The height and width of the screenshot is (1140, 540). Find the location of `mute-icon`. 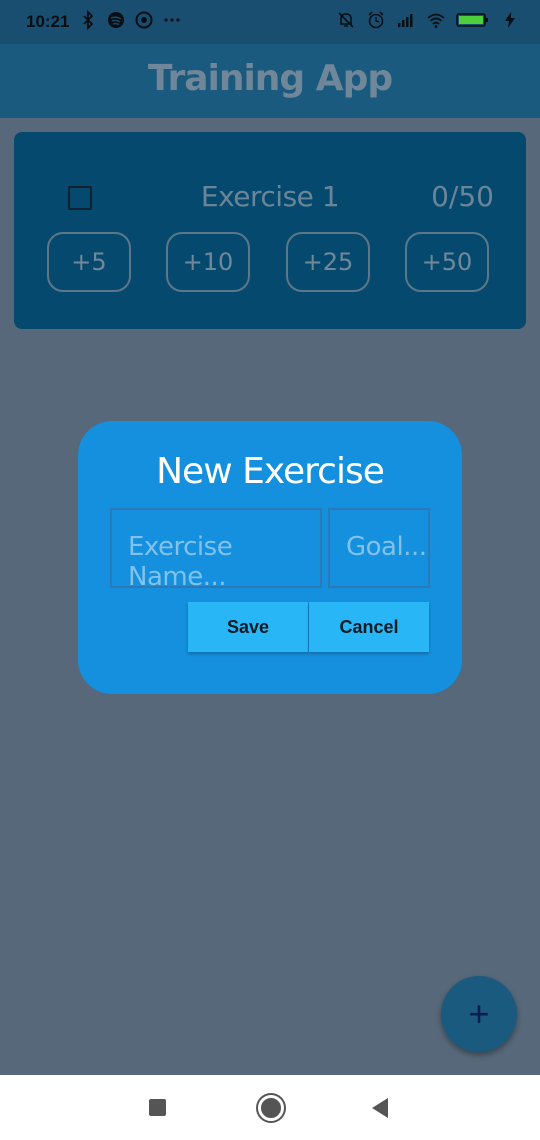

mute-icon is located at coordinates (346, 20).